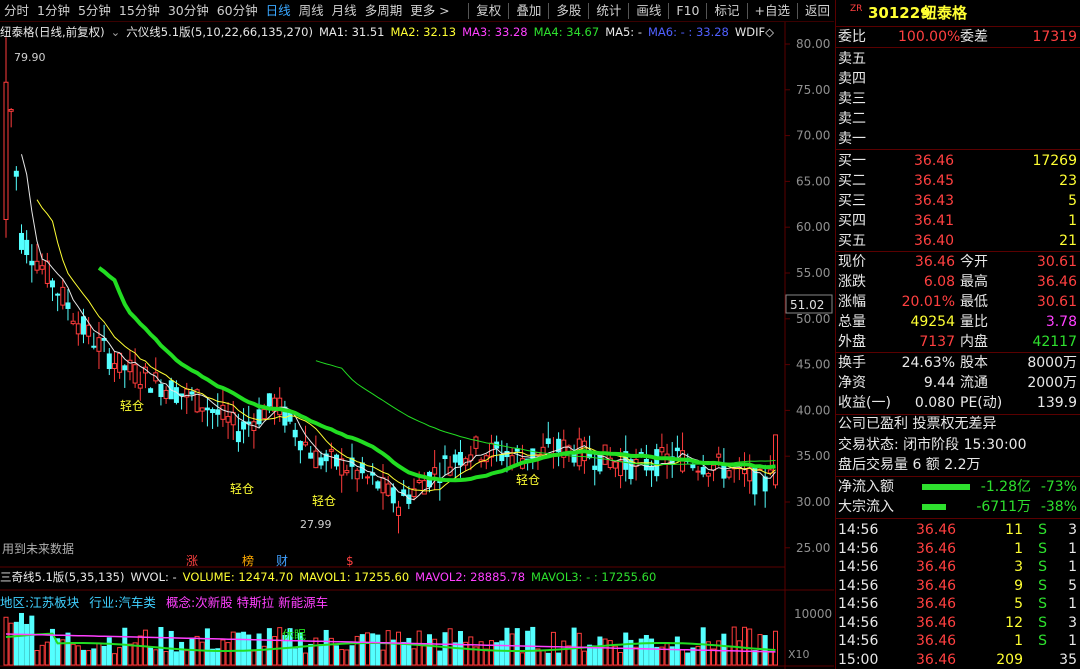 This screenshot has height=669, width=1080. Describe the element at coordinates (1042, 604) in the screenshot. I see `tick-side: S` at that location.